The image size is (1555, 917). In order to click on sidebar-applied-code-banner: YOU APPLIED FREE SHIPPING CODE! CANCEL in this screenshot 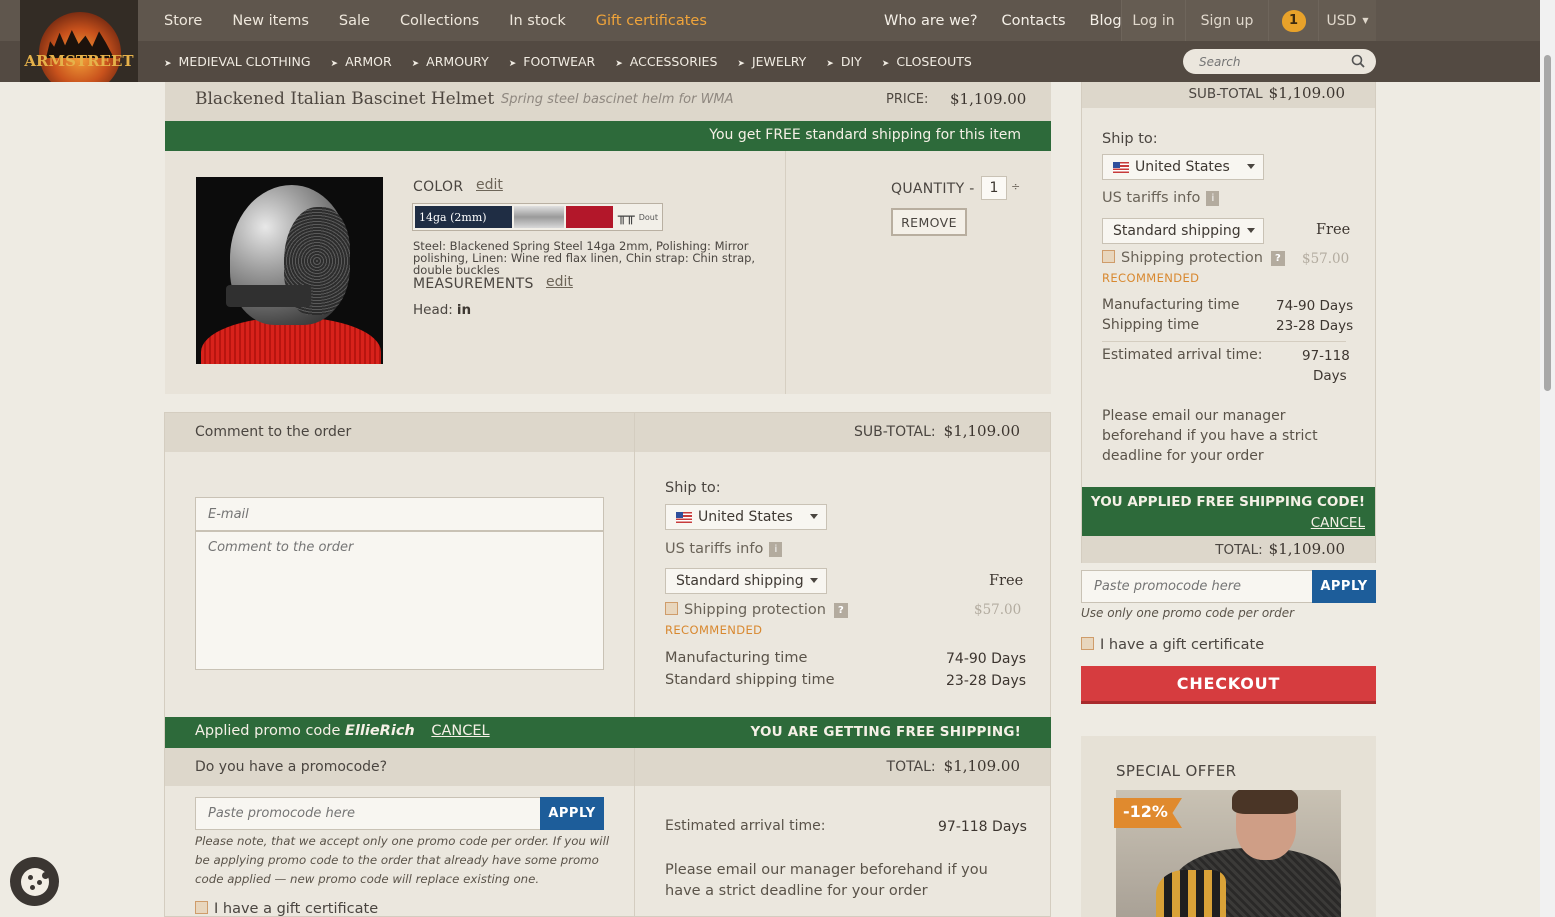, I will do `click(1228, 511)`.